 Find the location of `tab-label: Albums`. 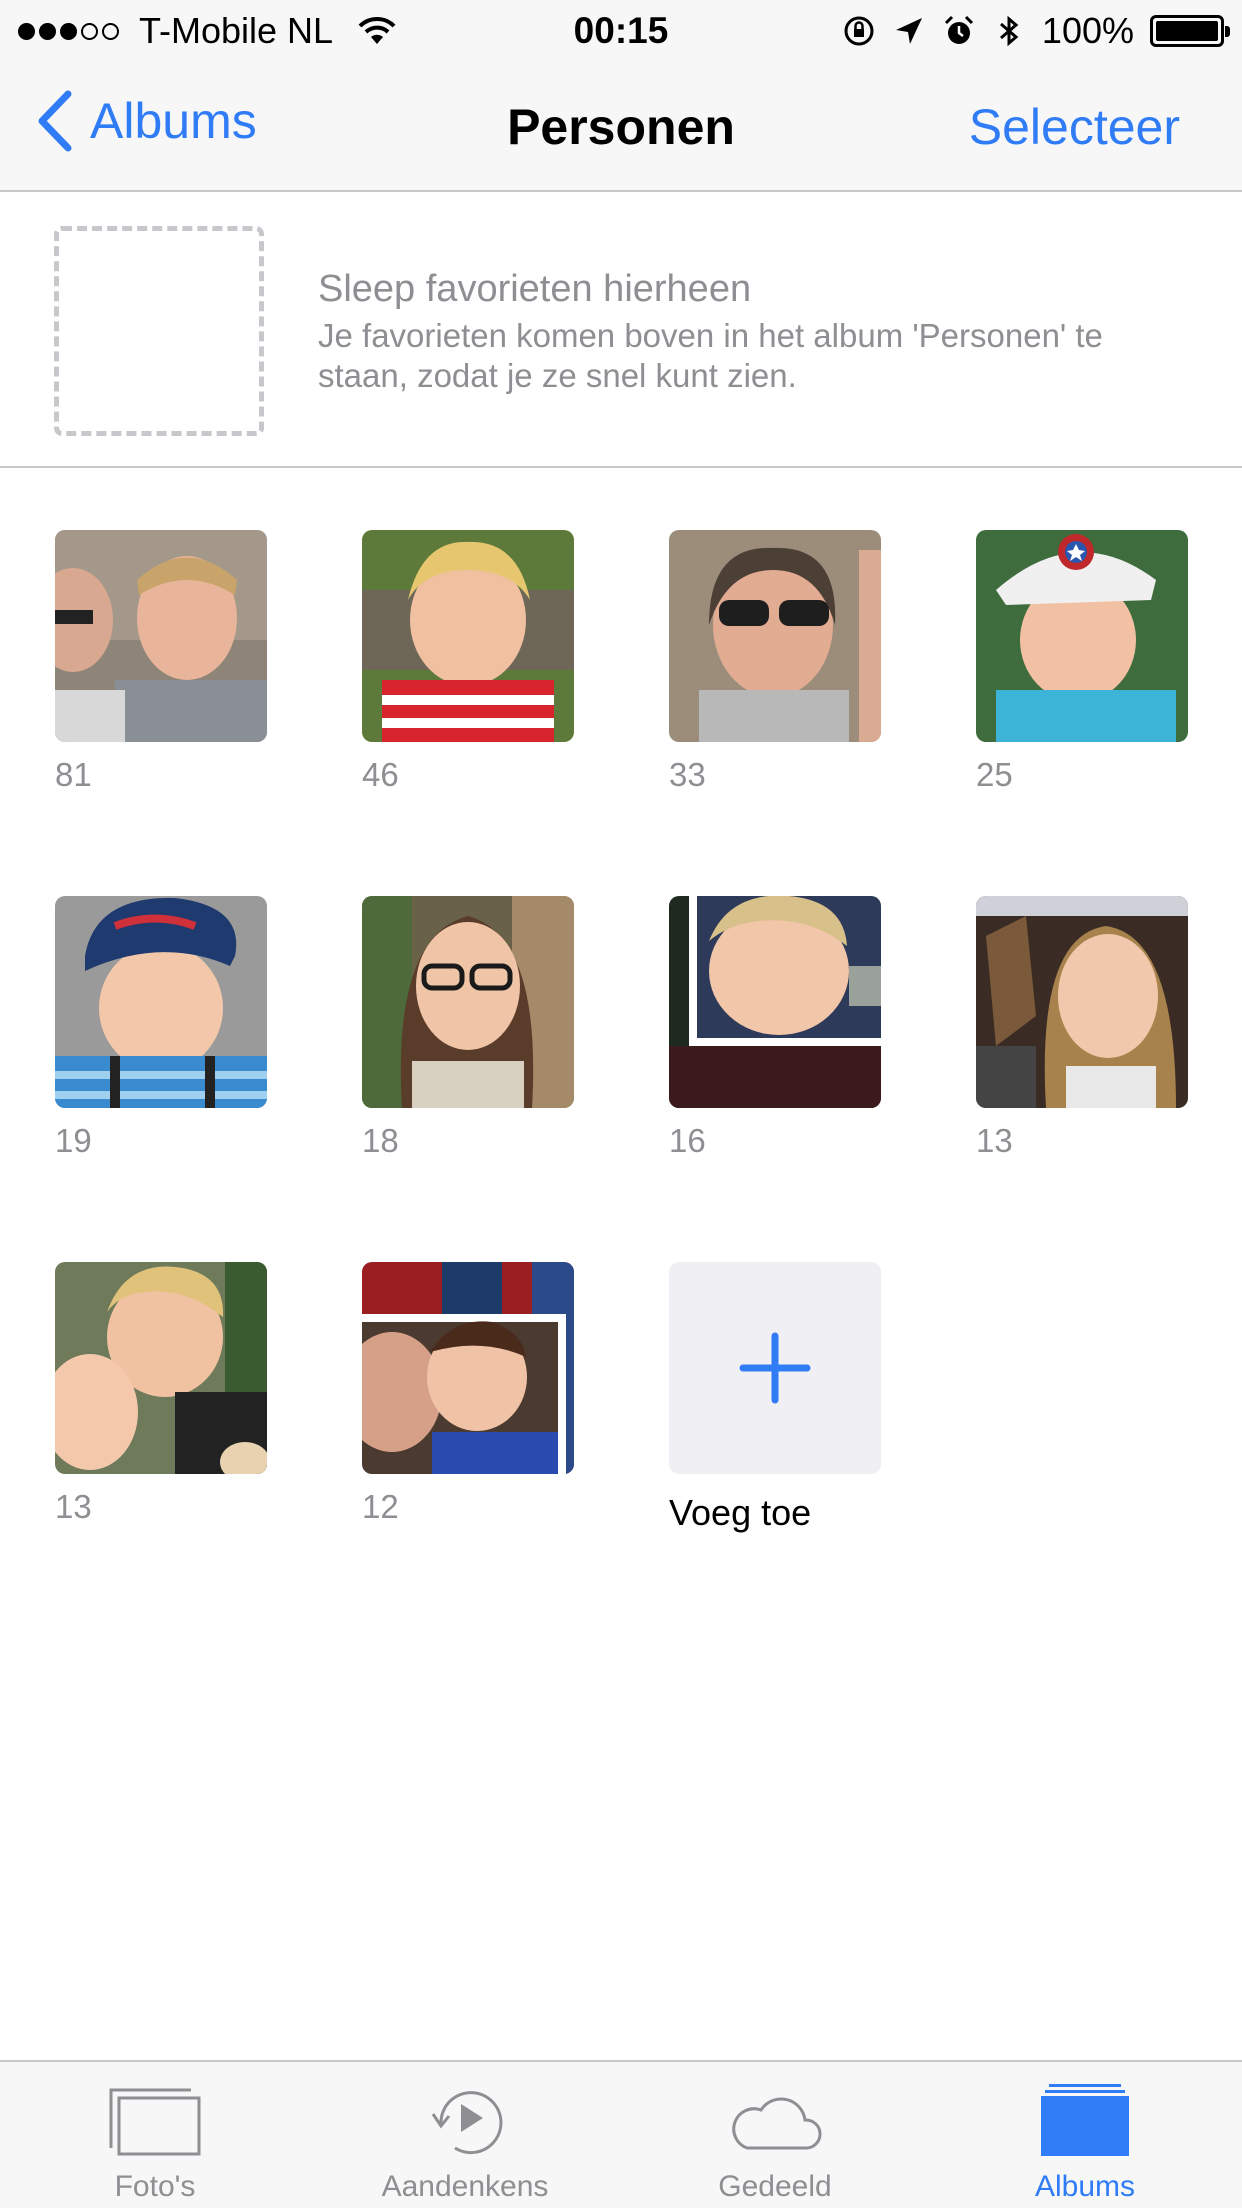

tab-label: Albums is located at coordinates (1085, 2186).